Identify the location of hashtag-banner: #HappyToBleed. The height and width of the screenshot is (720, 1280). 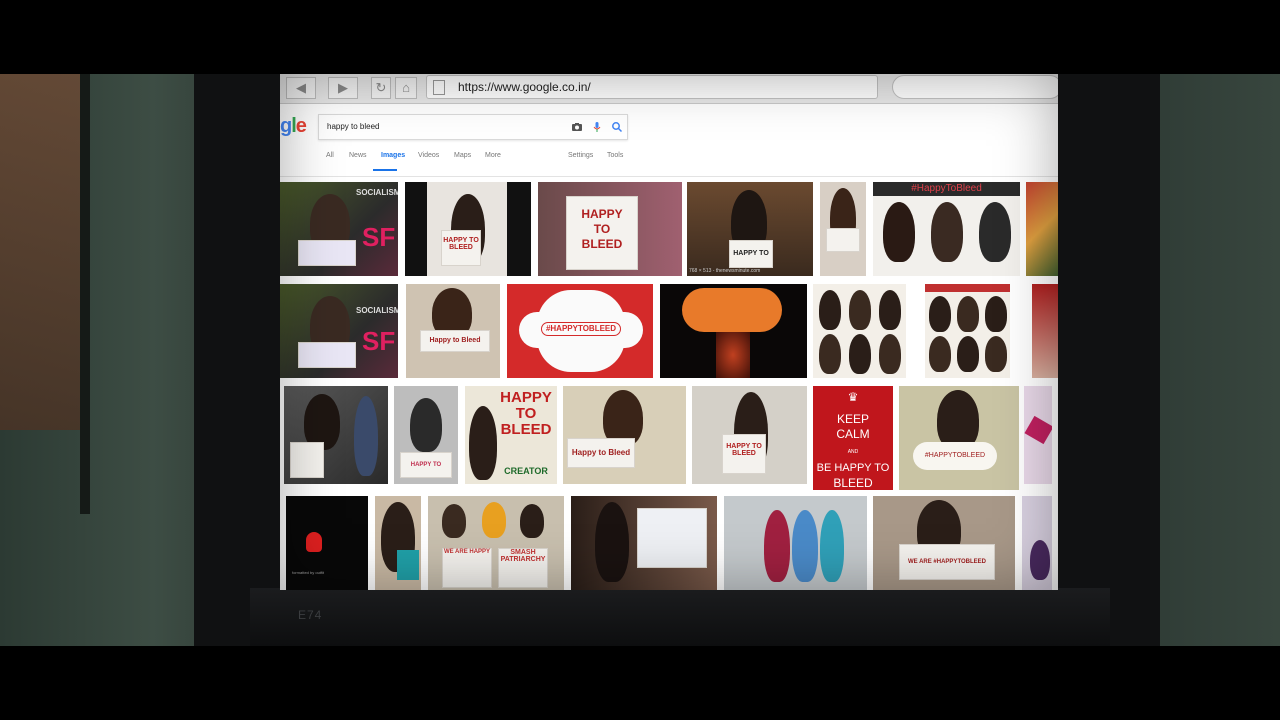
(946, 189).